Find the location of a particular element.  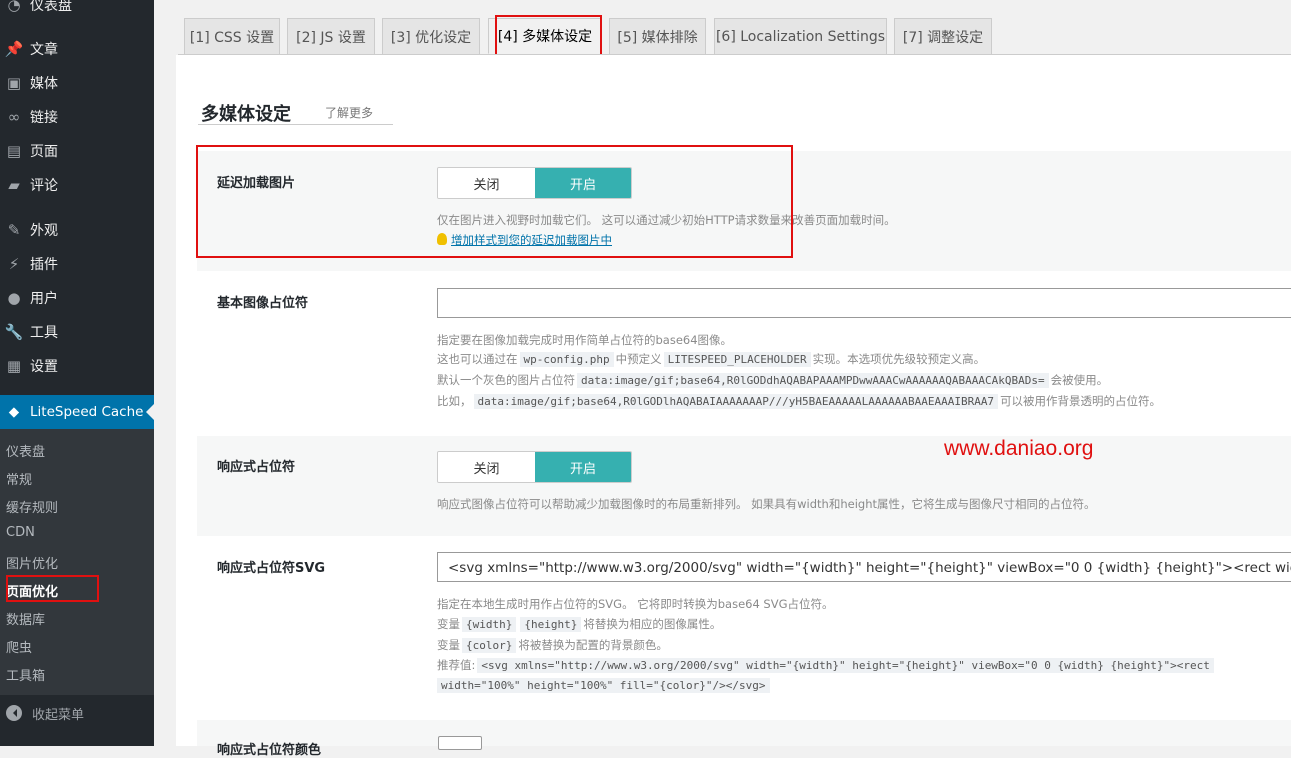

color-label: 响应式占位符颜色 is located at coordinates (269, 750).